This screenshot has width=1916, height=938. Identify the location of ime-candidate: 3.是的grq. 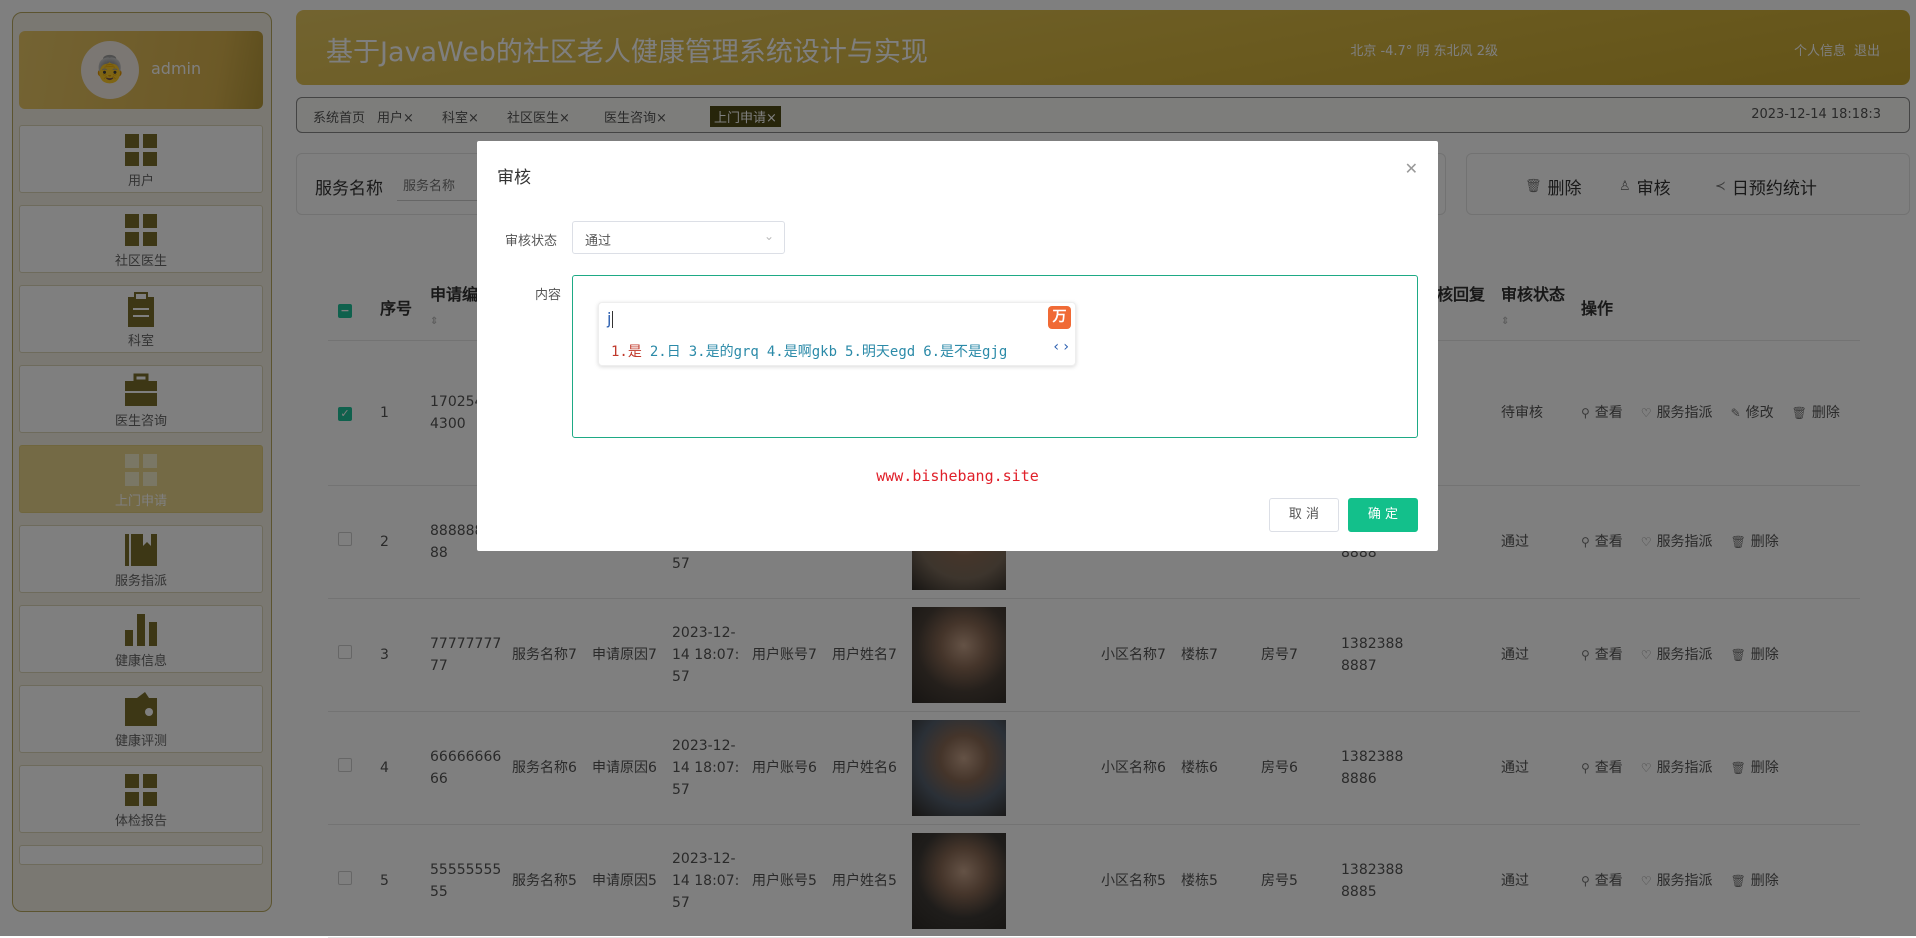
(724, 351).